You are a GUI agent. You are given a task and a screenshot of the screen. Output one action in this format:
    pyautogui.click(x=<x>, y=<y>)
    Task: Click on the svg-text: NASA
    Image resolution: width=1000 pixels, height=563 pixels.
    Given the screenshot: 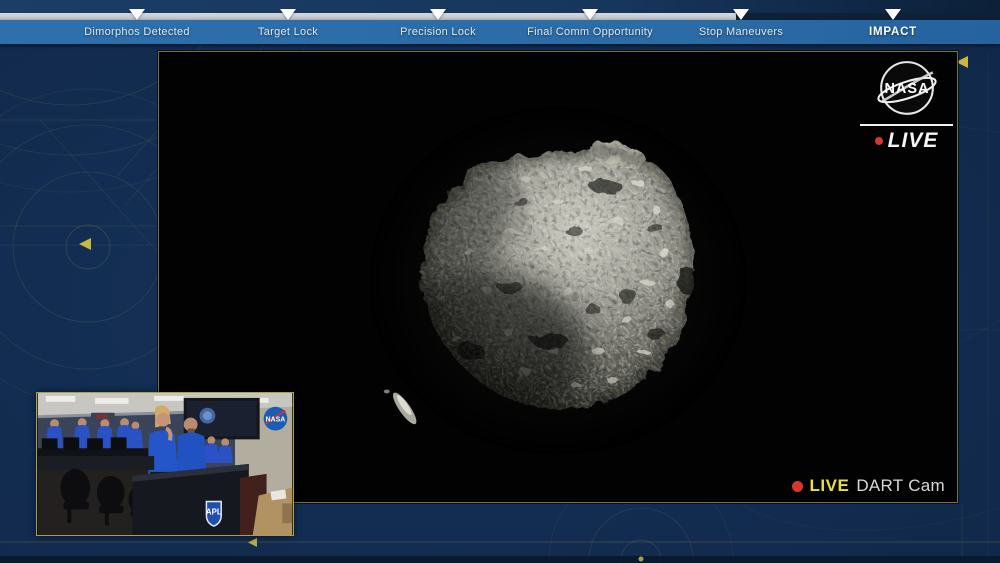 What is the action you would take?
    pyautogui.click(x=276, y=420)
    